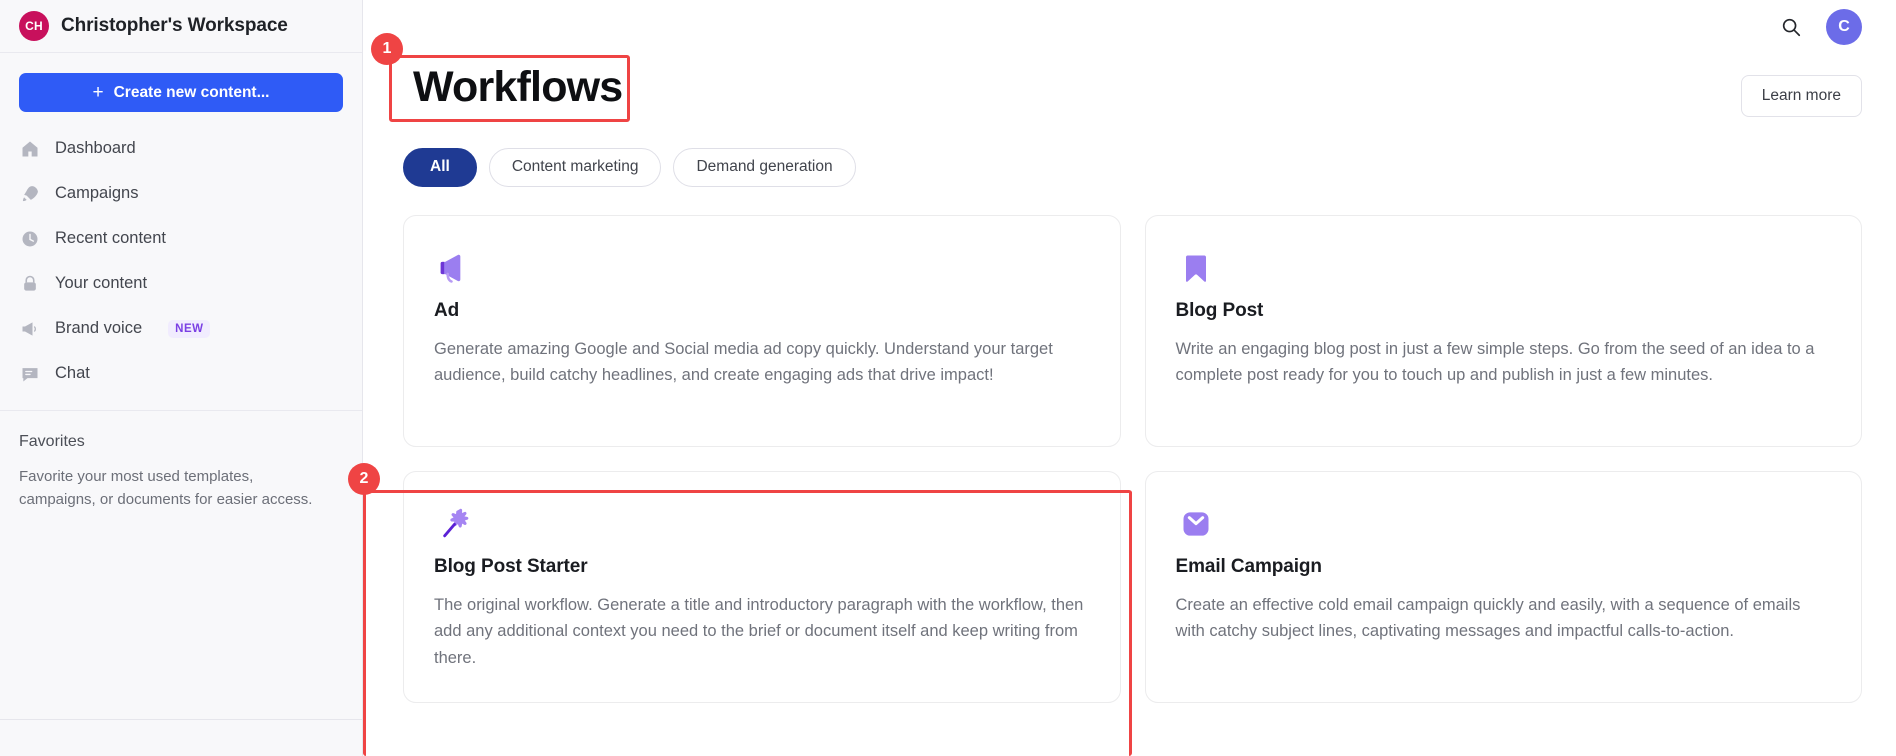 This screenshot has width=1896, height=756. I want to click on magic-wand-icon, so click(762, 524).